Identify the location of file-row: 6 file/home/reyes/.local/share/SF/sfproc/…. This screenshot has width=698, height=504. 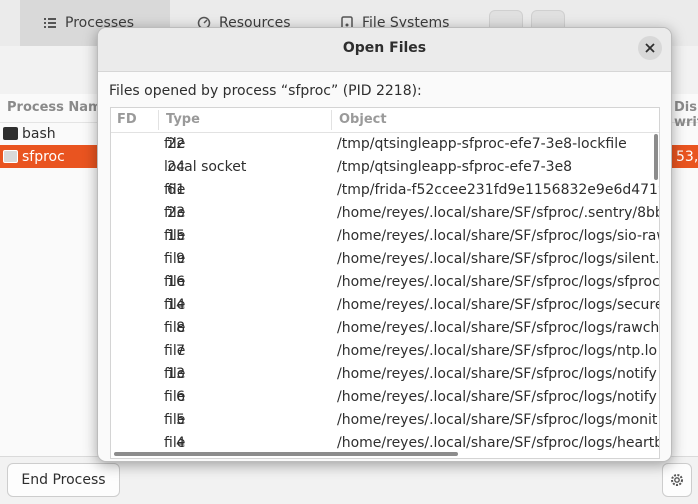
(385, 398).